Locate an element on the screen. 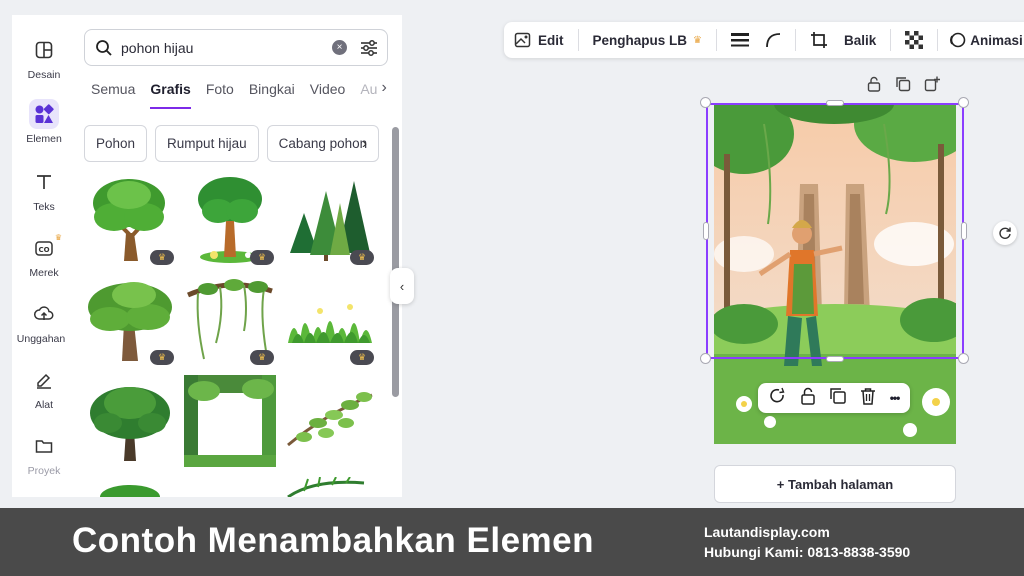 The height and width of the screenshot is (576, 1024). upload-icon is located at coordinates (44, 314).